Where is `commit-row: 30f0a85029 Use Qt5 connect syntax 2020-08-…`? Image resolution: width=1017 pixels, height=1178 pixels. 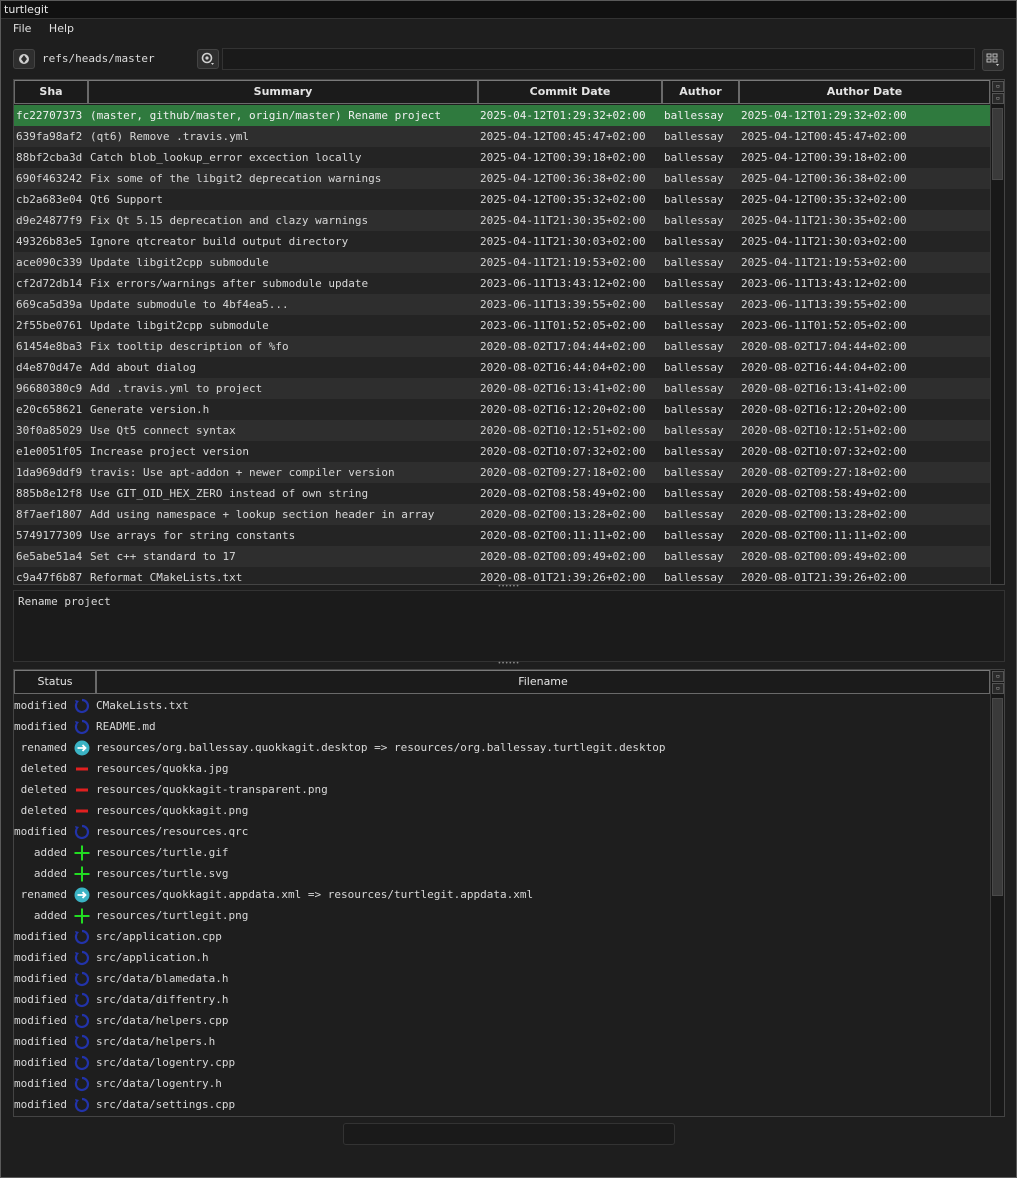
commit-row: 30f0a85029 Use Qt5 connect syntax 2020-08-… is located at coordinates (502, 430).